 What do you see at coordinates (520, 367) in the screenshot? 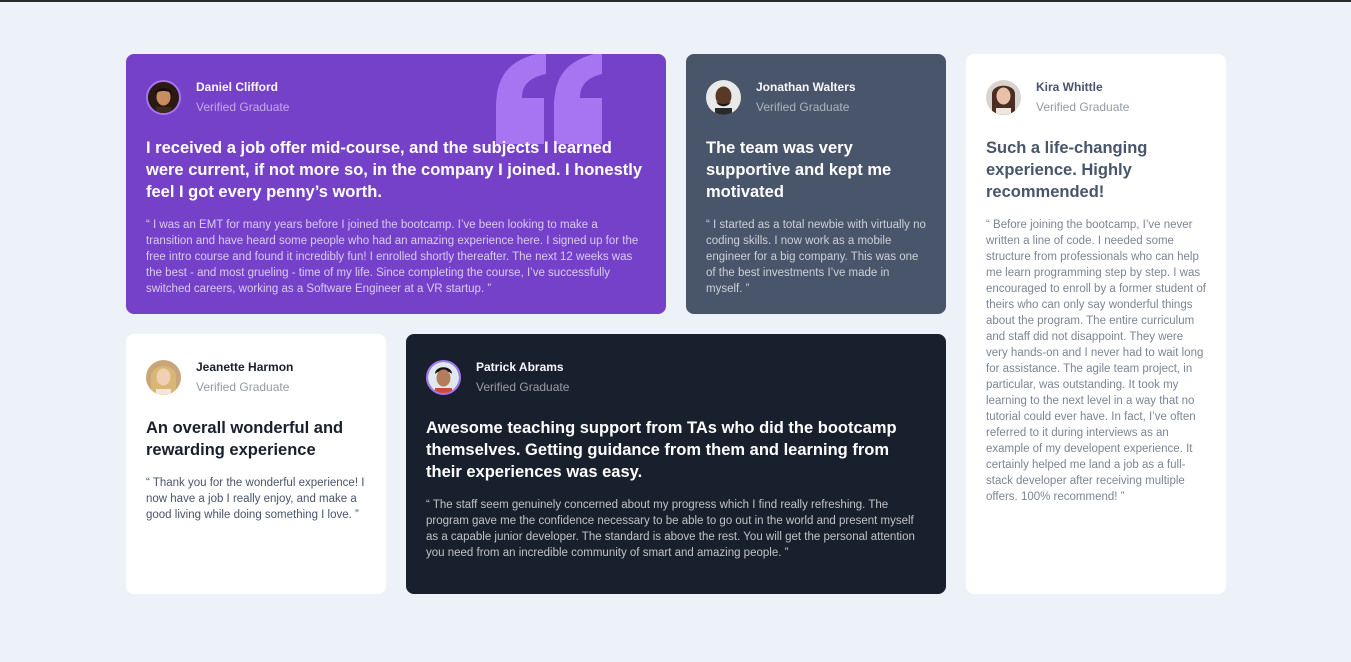
I see `author-name: Patrick Abrams` at bounding box center [520, 367].